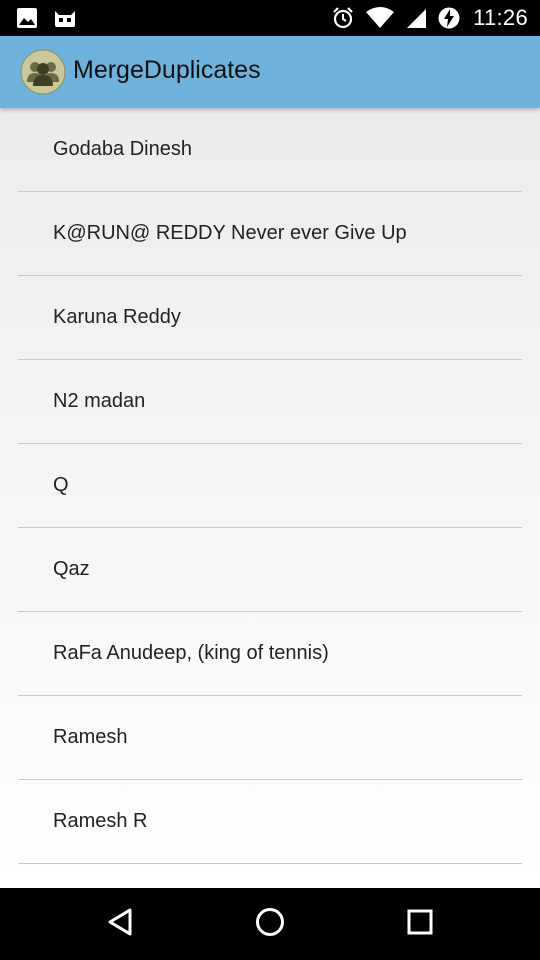 The width and height of the screenshot is (540, 960). Describe the element at coordinates (61, 485) in the screenshot. I see `contact-name: Q` at that location.